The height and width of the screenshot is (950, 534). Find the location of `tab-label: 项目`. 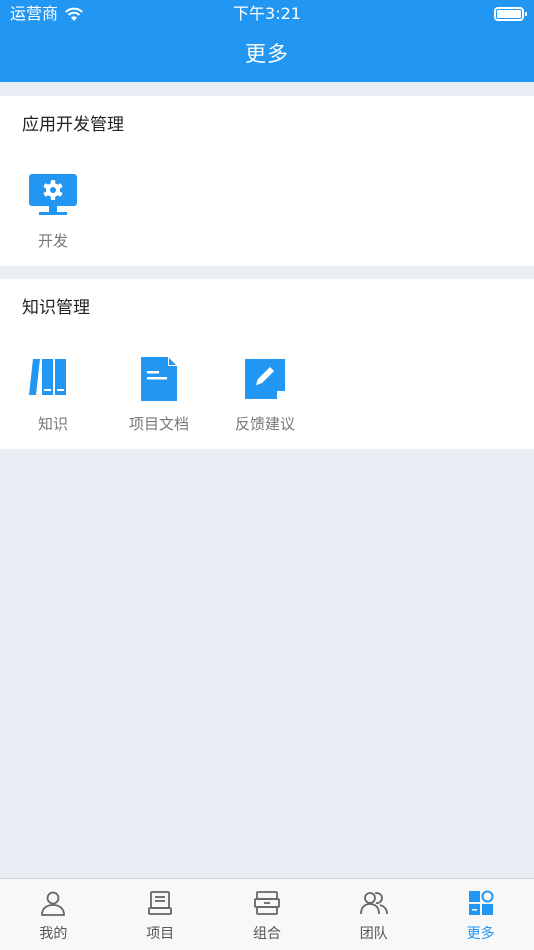

tab-label: 项目 is located at coordinates (160, 934).